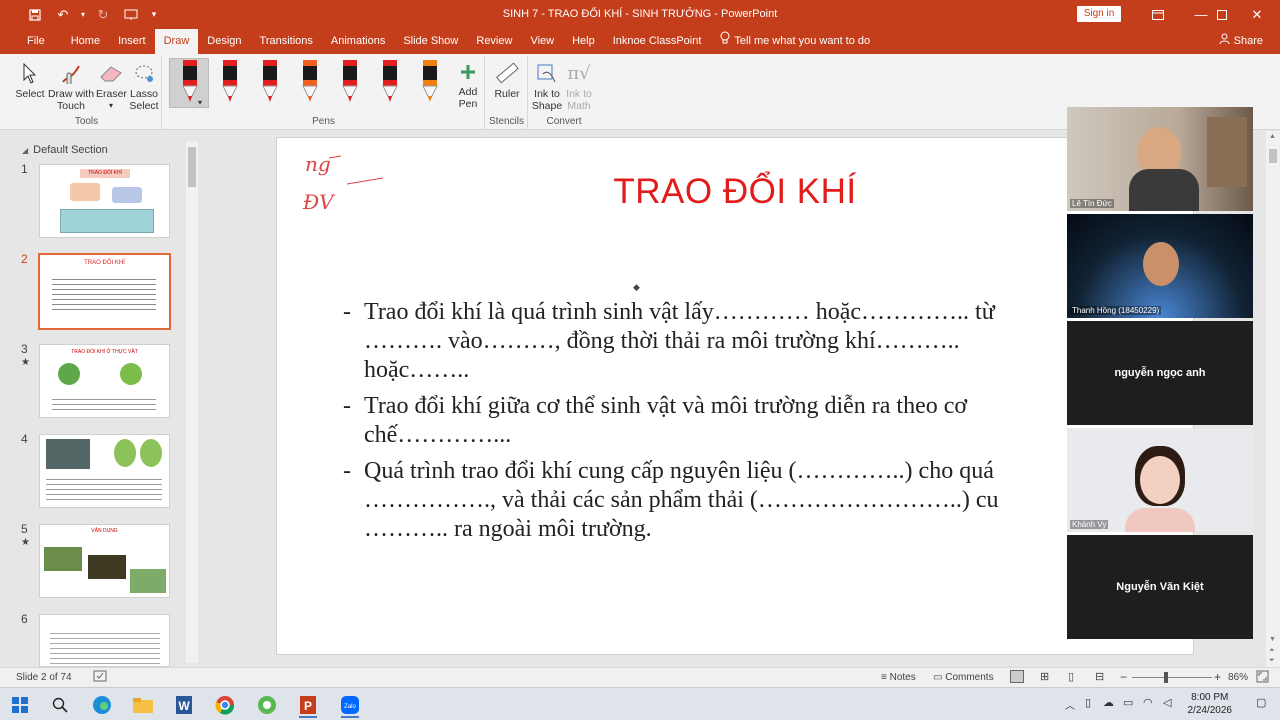 The image size is (1280, 720). Describe the element at coordinates (270, 82) in the screenshot. I see `pen-3-icon` at that location.